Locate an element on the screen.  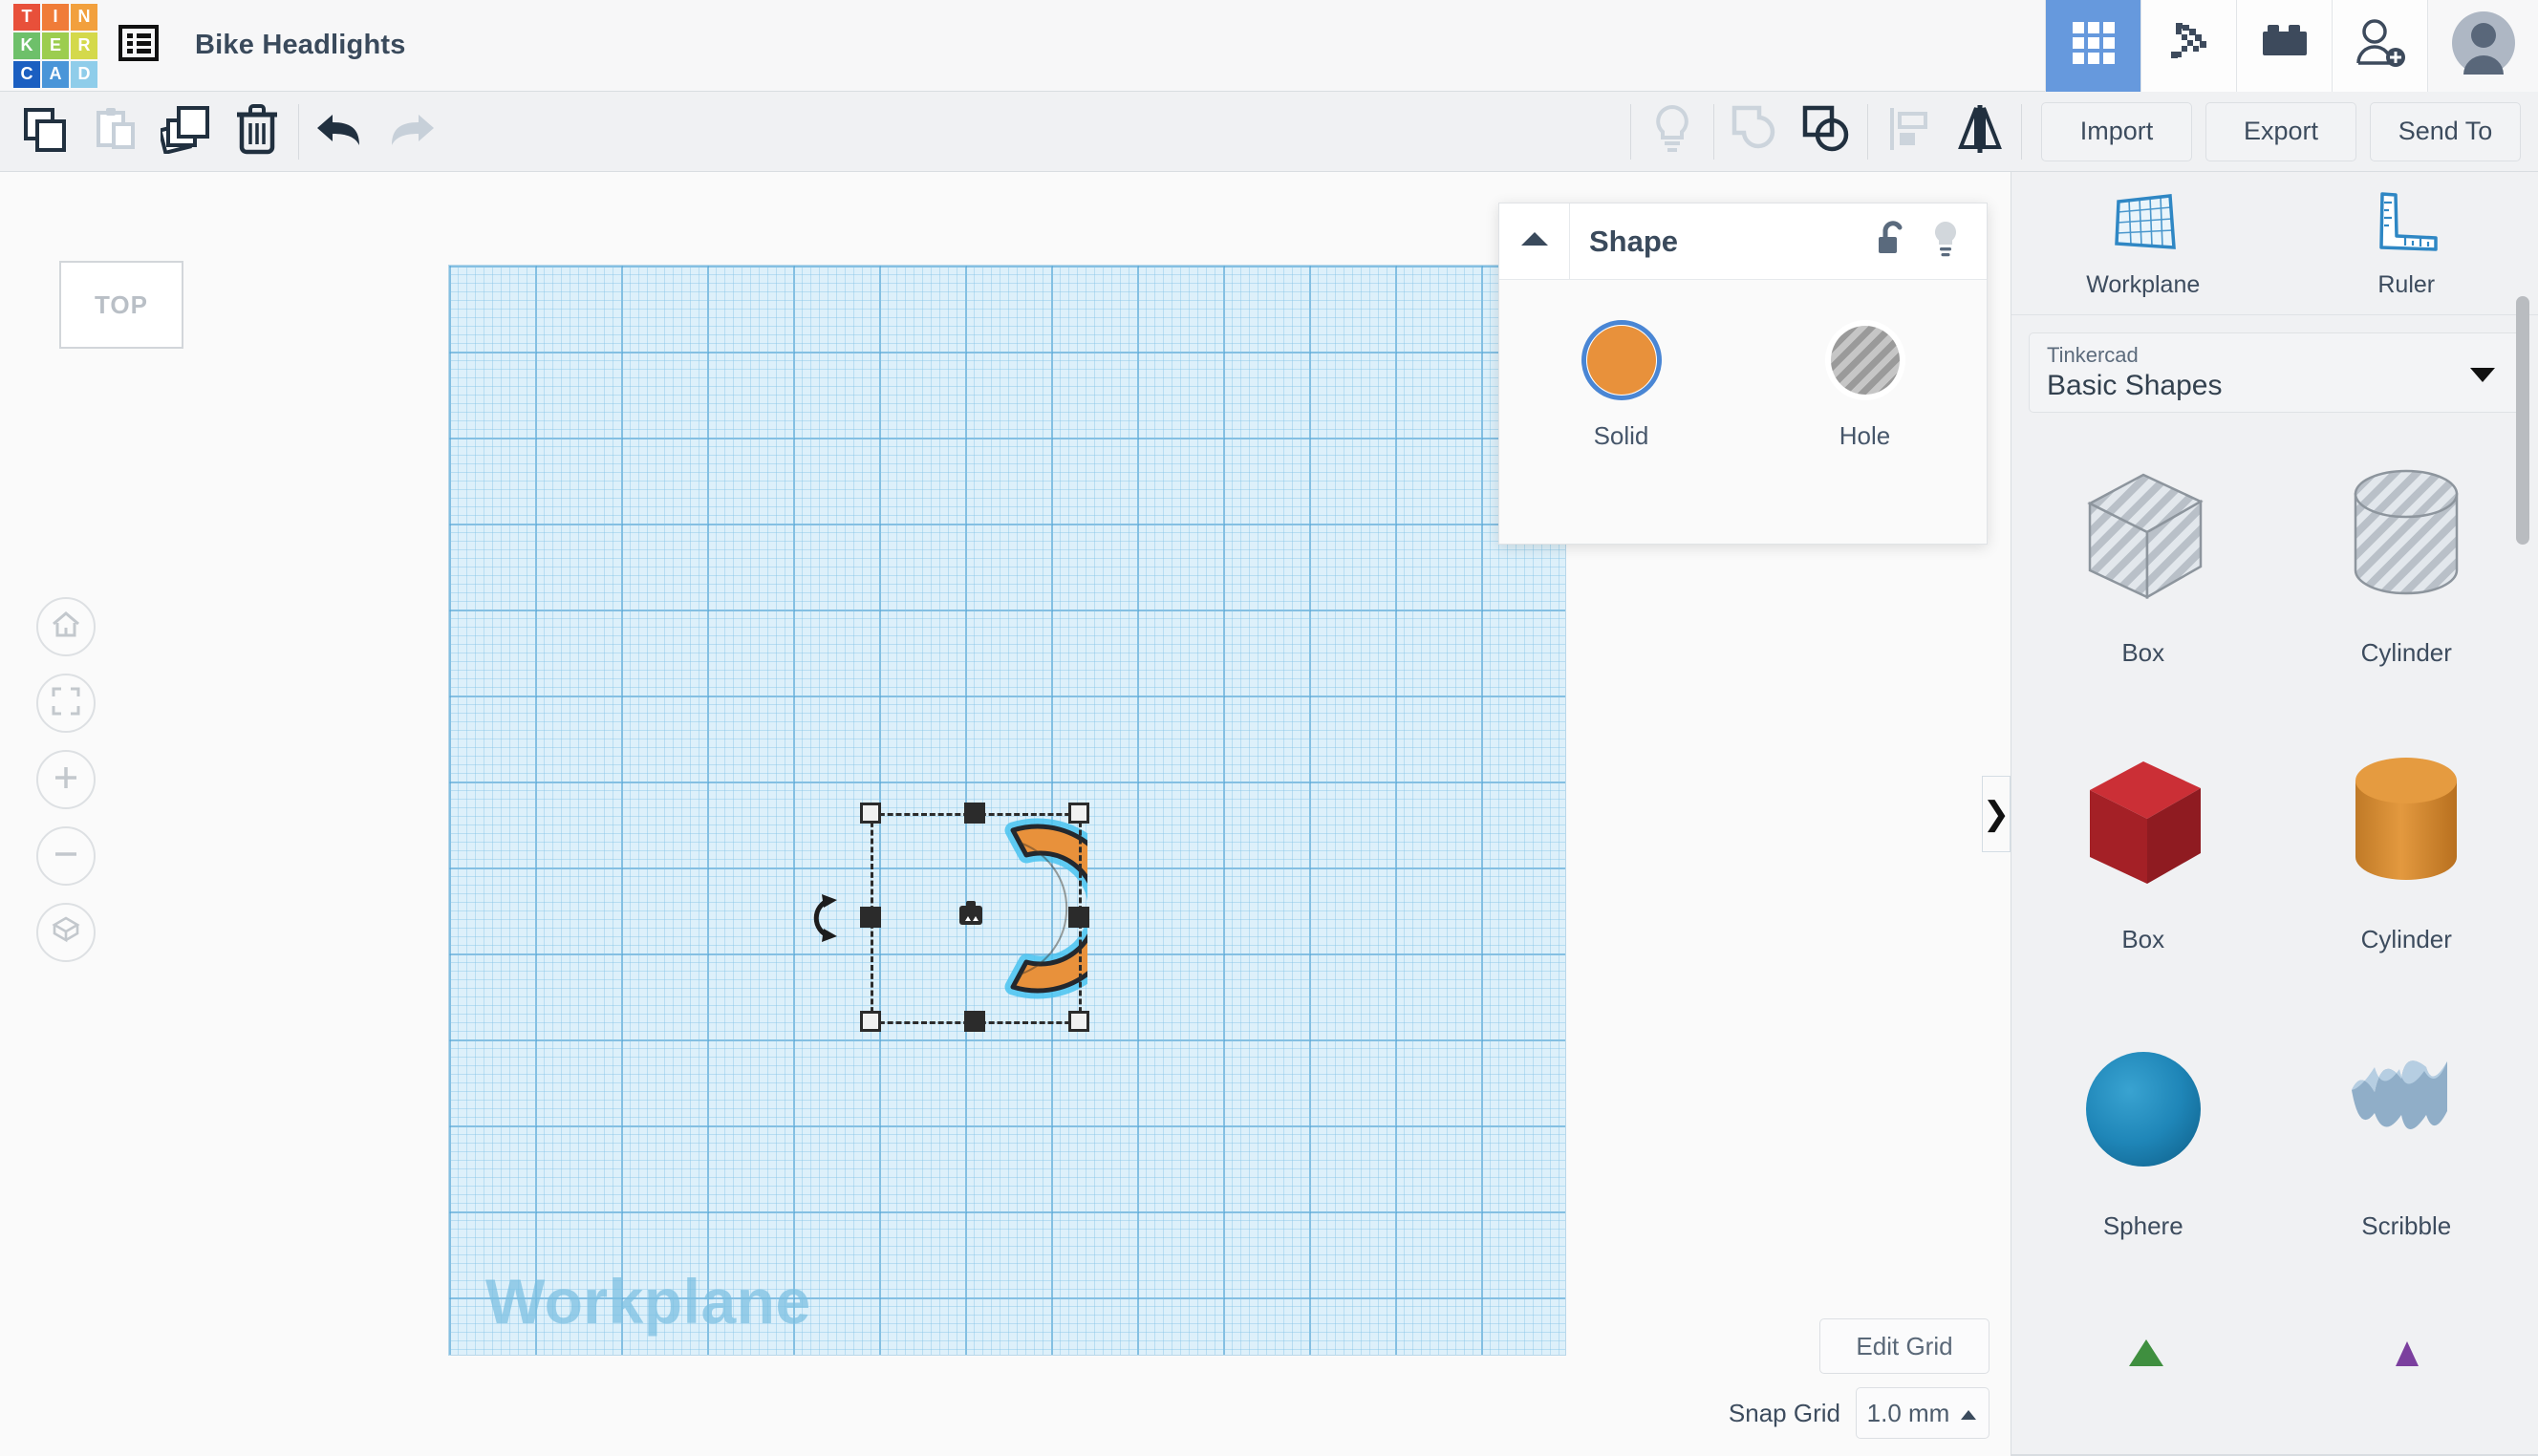
shape-library-source: Tinkercad is located at coordinates (2093, 355).